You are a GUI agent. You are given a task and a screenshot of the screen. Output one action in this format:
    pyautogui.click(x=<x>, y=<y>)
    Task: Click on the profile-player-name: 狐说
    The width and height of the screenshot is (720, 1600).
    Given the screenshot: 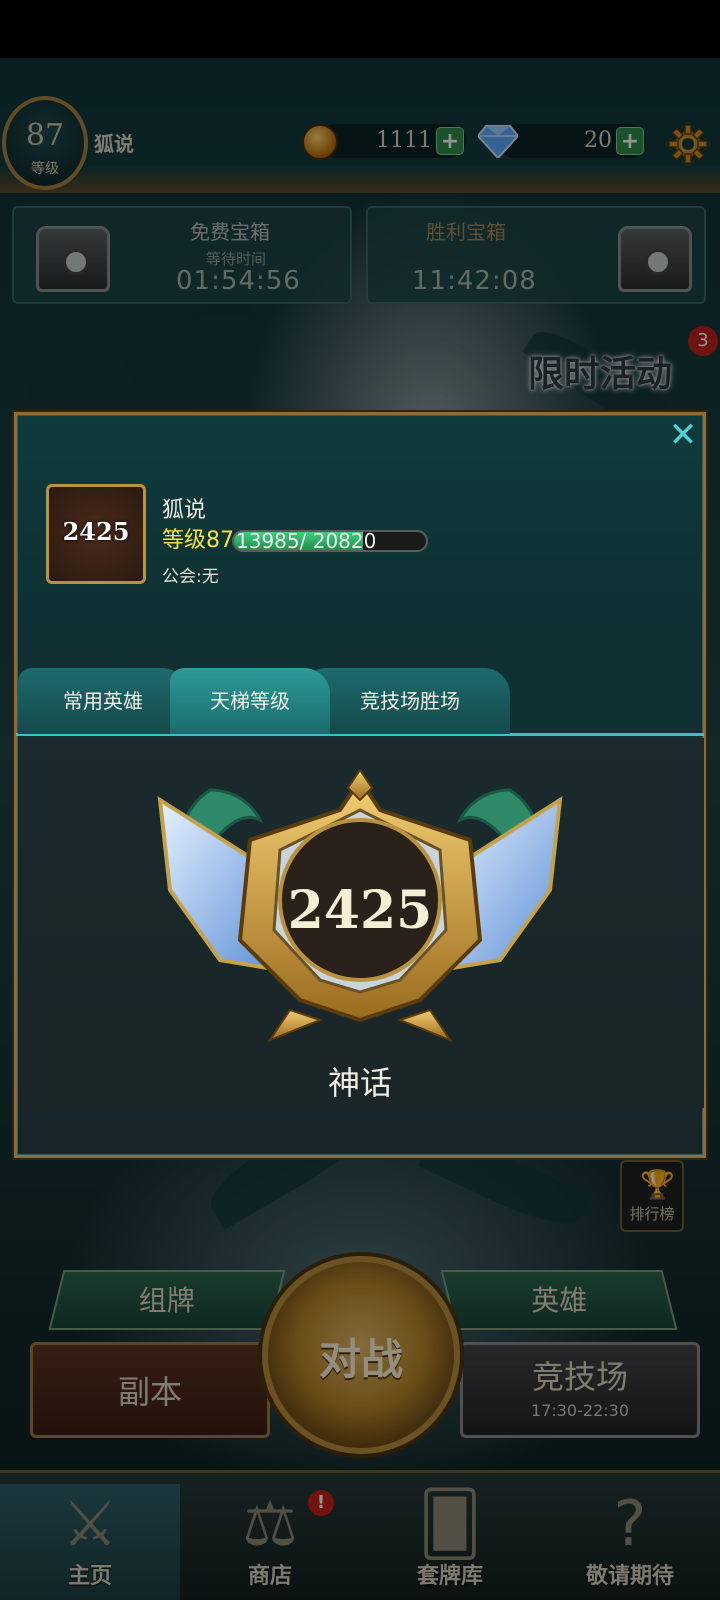 What is the action you would take?
    pyautogui.click(x=184, y=510)
    